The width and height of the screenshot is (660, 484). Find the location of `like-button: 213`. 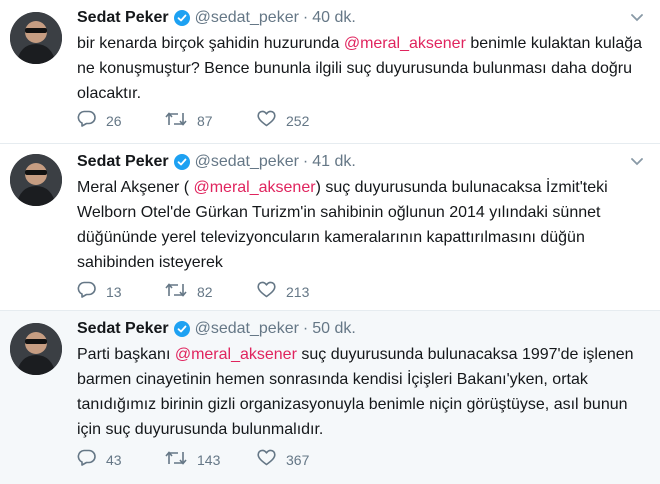

like-button: 213 is located at coordinates (302, 292).